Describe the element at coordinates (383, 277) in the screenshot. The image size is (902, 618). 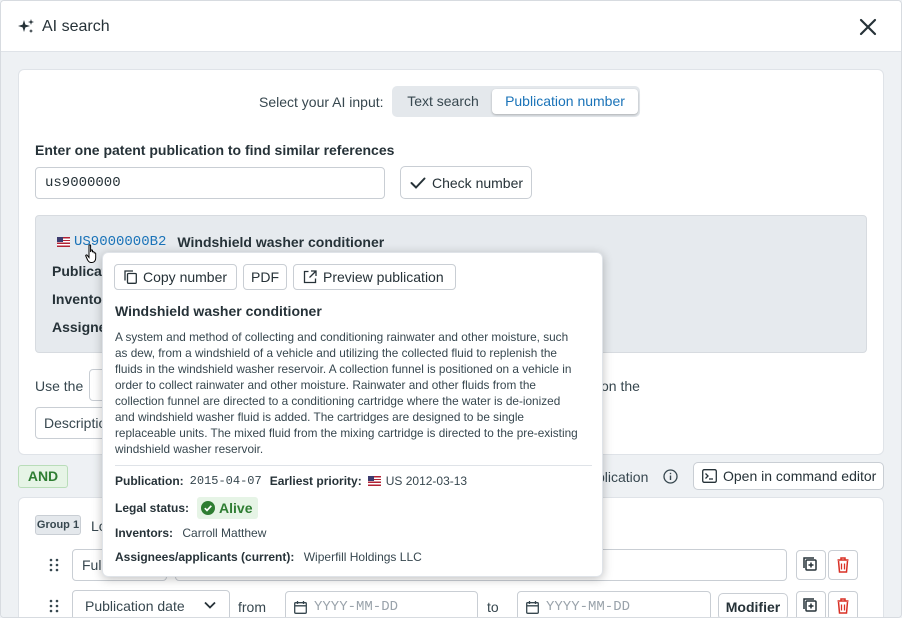
I see `preview-publication-label: Preview publication` at that location.